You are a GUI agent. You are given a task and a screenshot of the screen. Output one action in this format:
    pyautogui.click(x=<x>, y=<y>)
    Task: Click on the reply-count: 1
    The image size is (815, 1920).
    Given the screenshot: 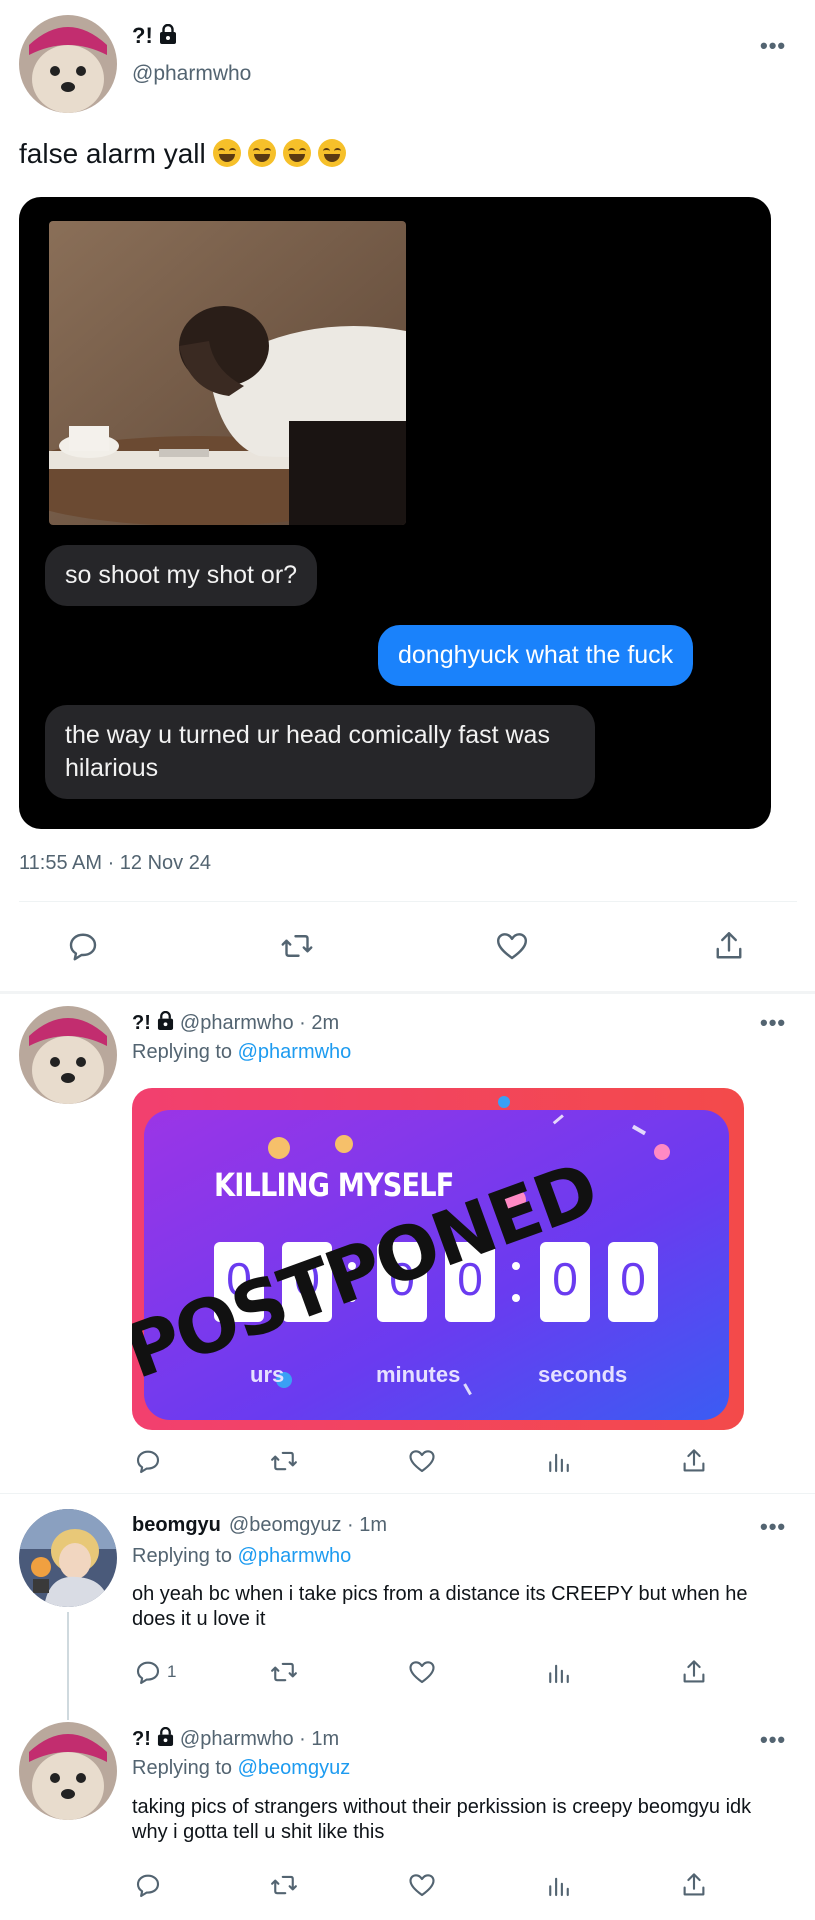 What is the action you would take?
    pyautogui.click(x=172, y=1671)
    